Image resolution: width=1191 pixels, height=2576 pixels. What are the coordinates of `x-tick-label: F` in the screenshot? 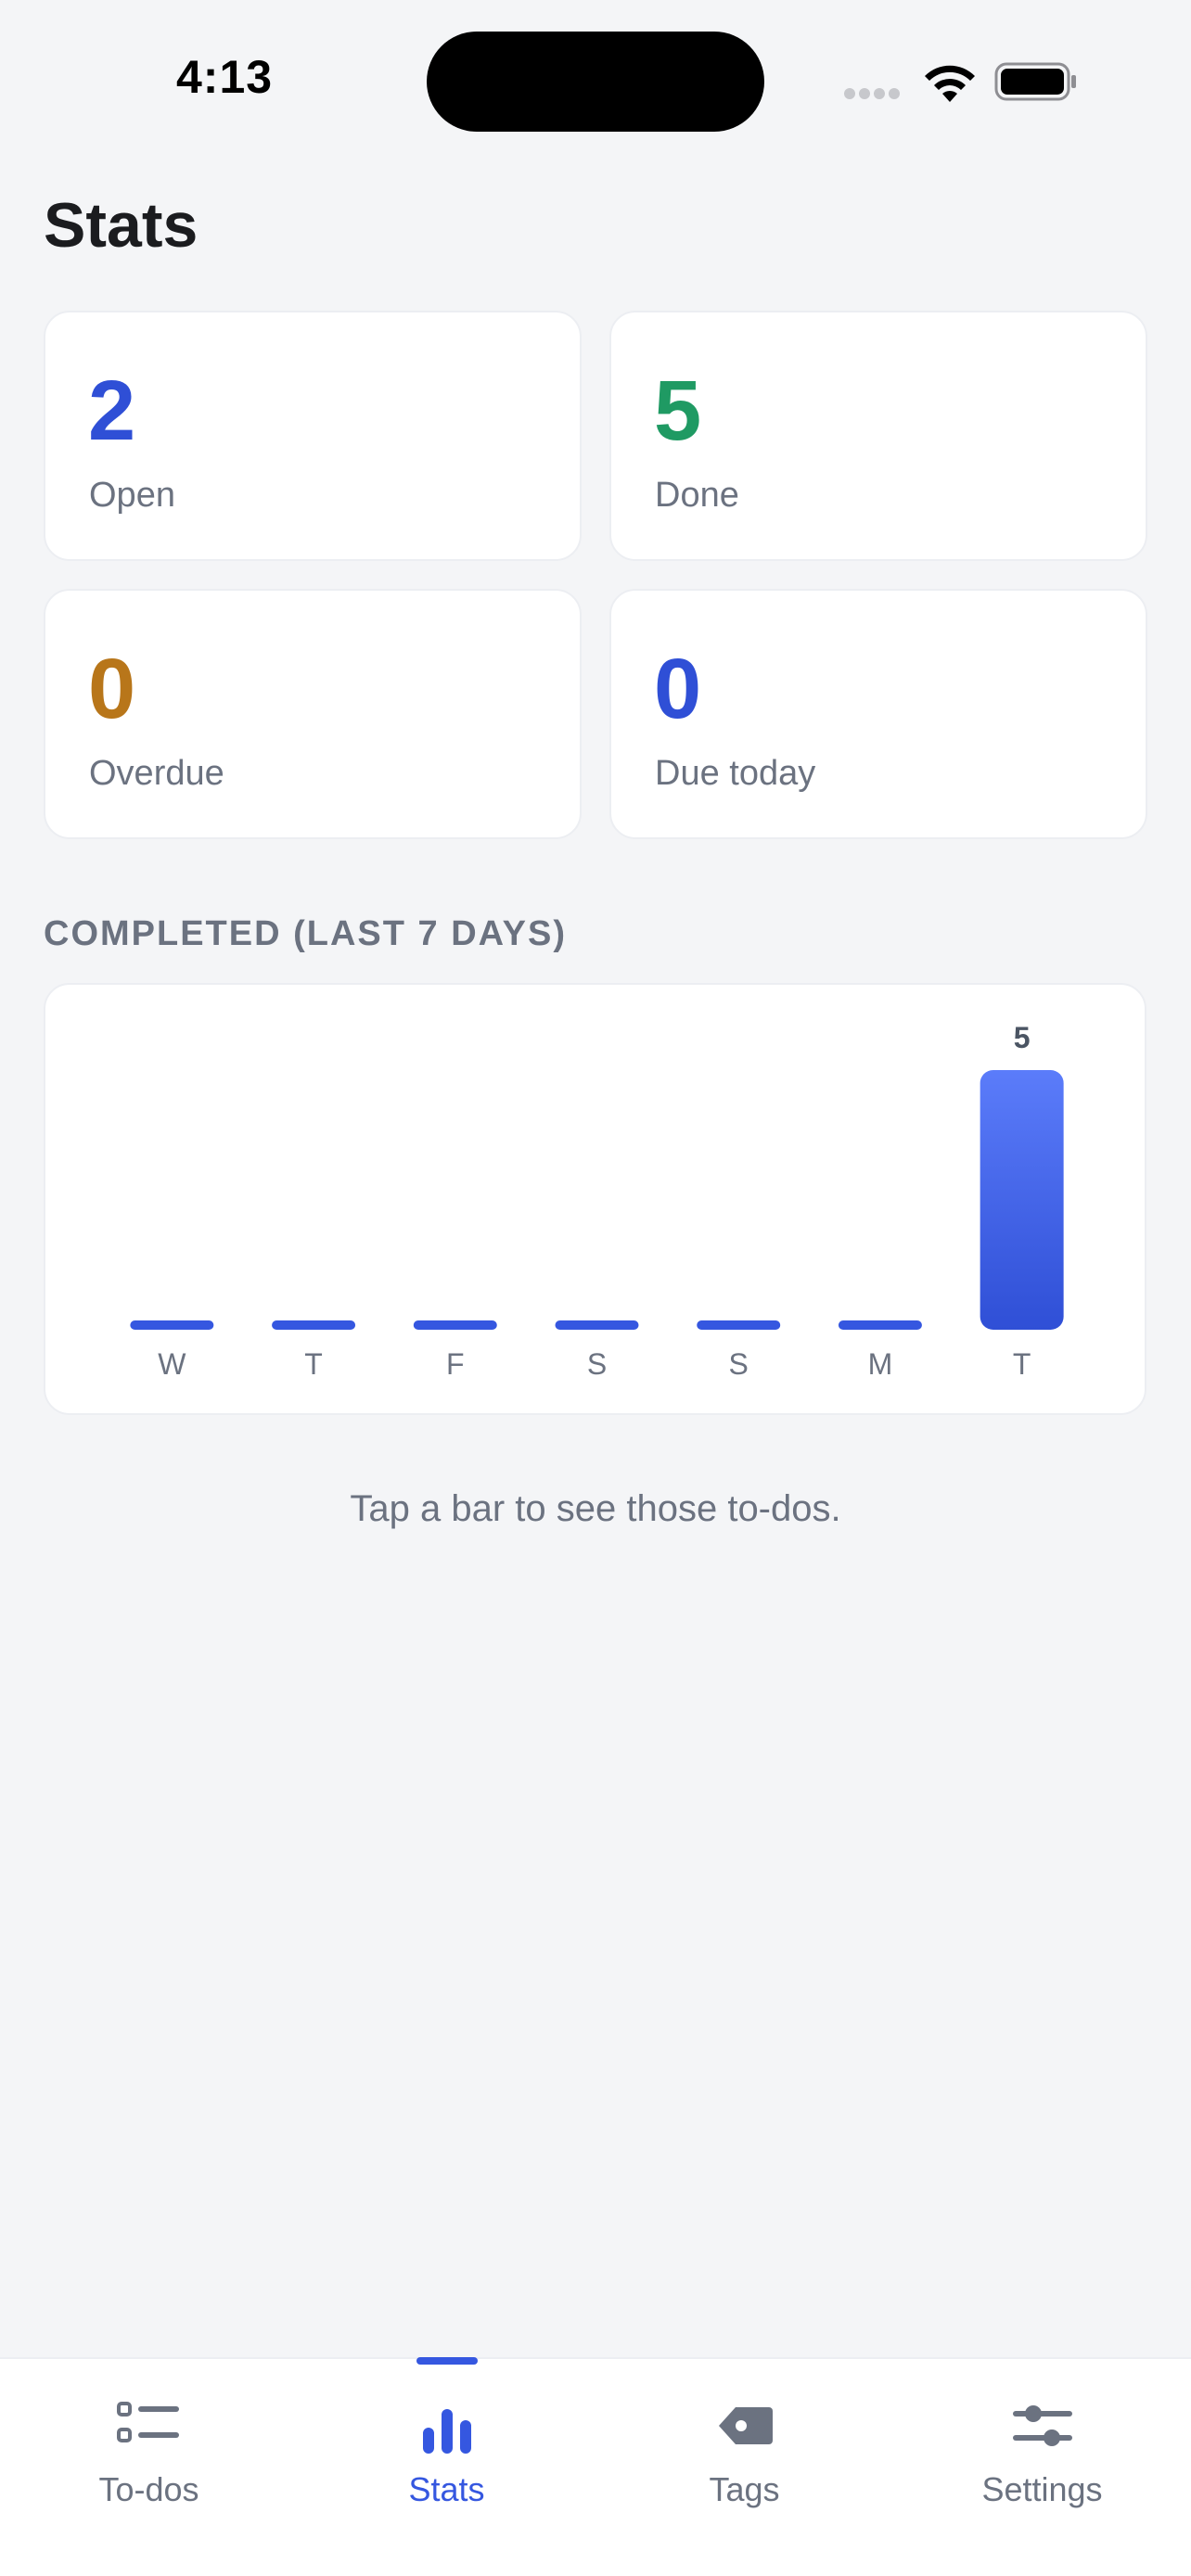 It's located at (455, 1364).